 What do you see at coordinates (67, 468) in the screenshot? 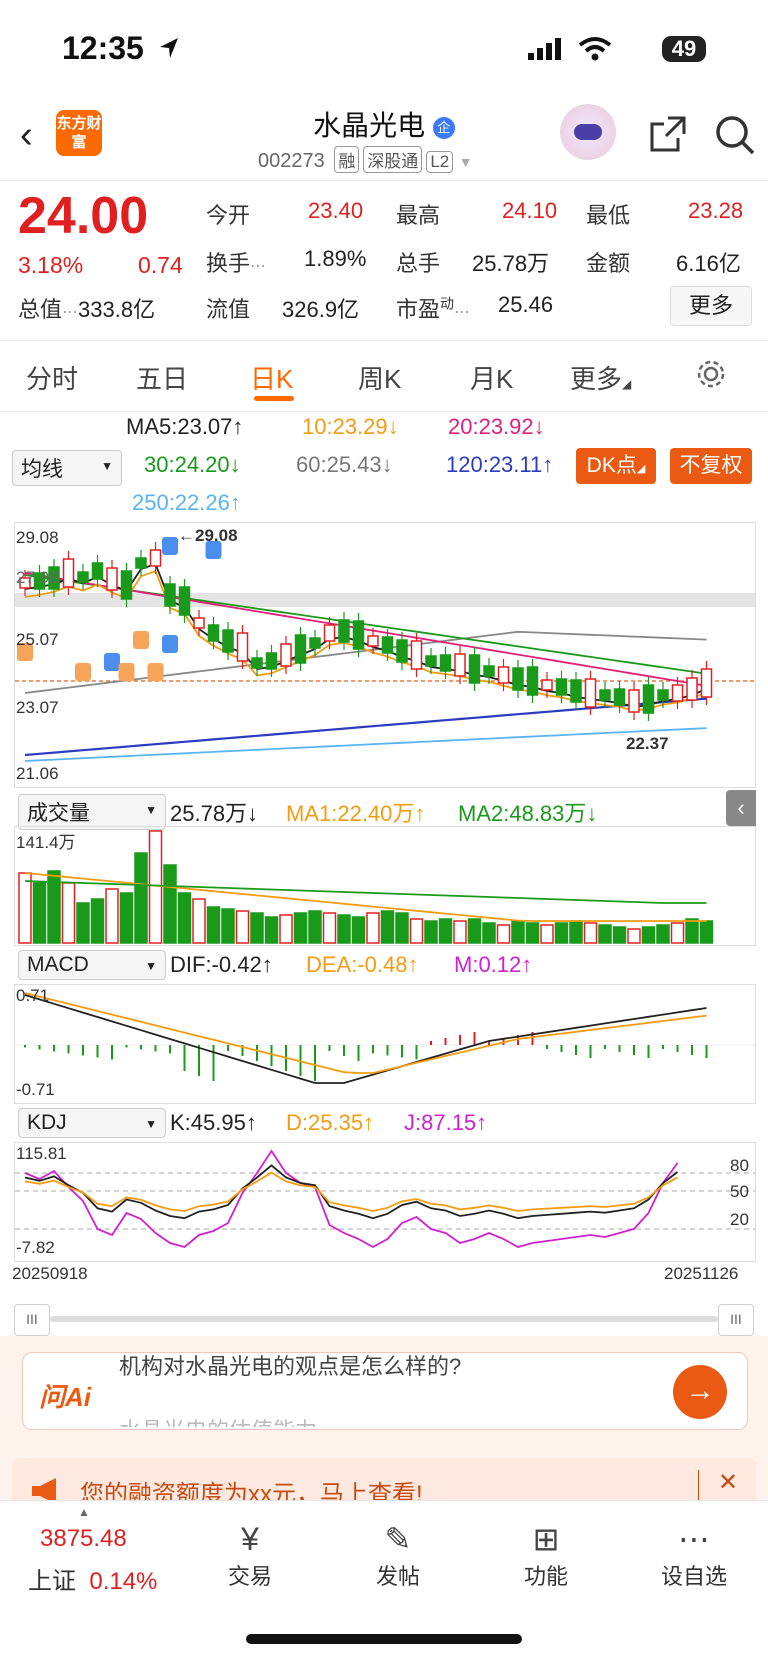
I see `ma-select: 均线 ▼` at bounding box center [67, 468].